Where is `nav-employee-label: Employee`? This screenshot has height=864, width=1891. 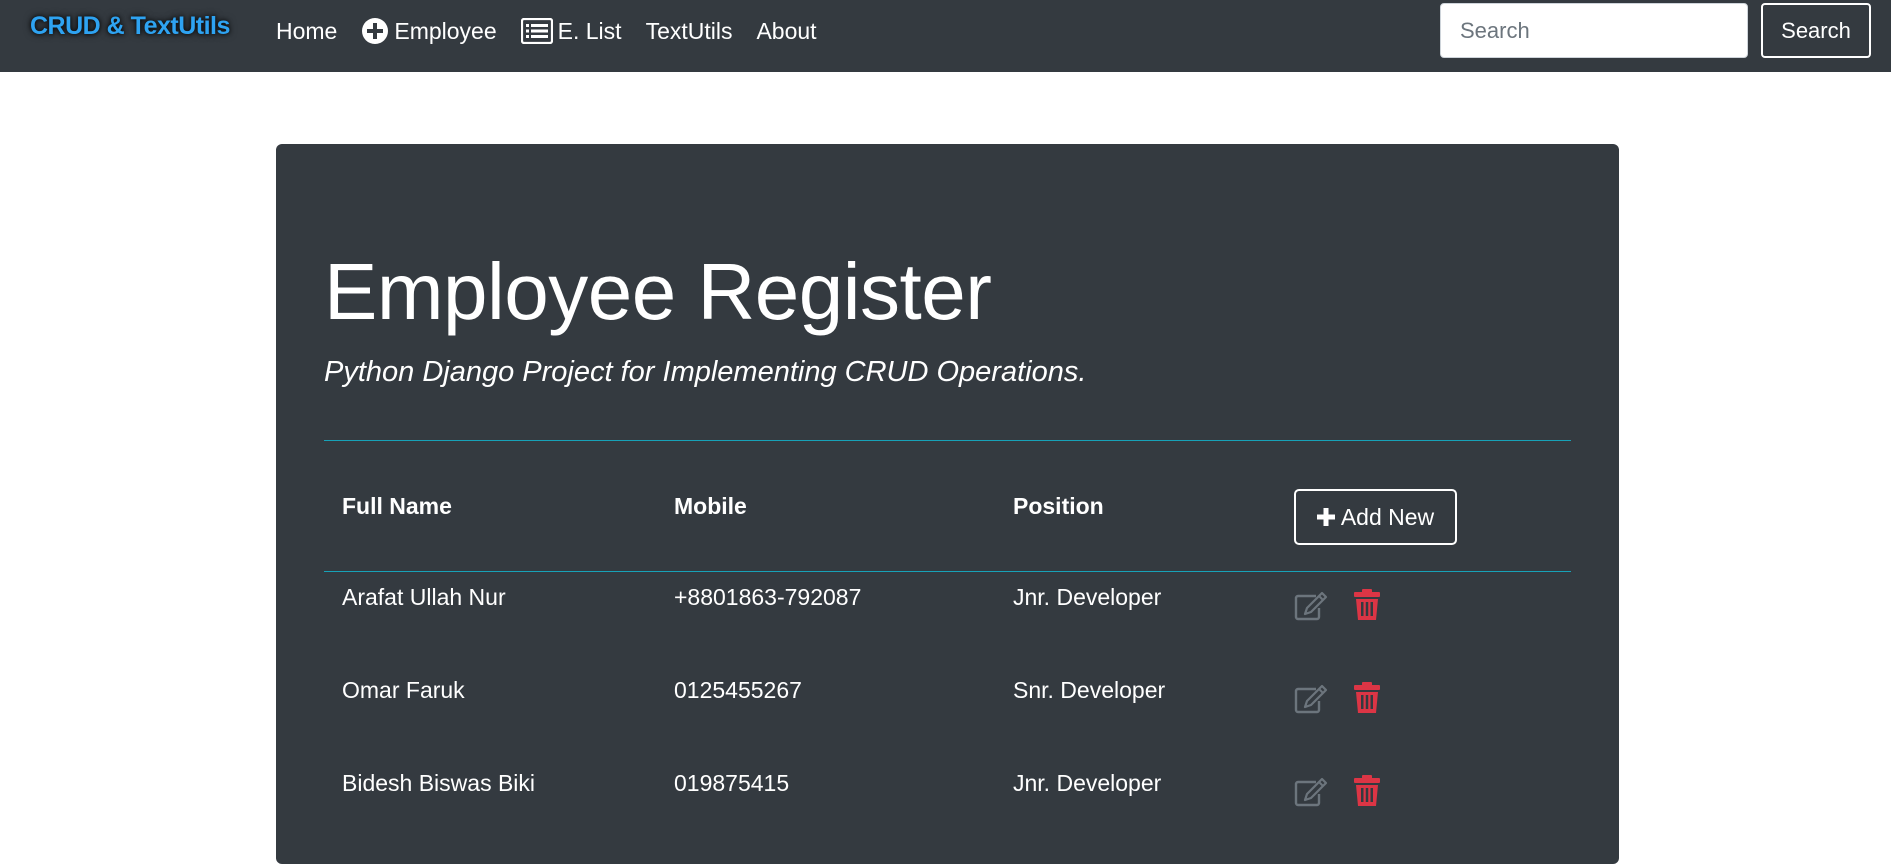 nav-employee-label: Employee is located at coordinates (445, 30).